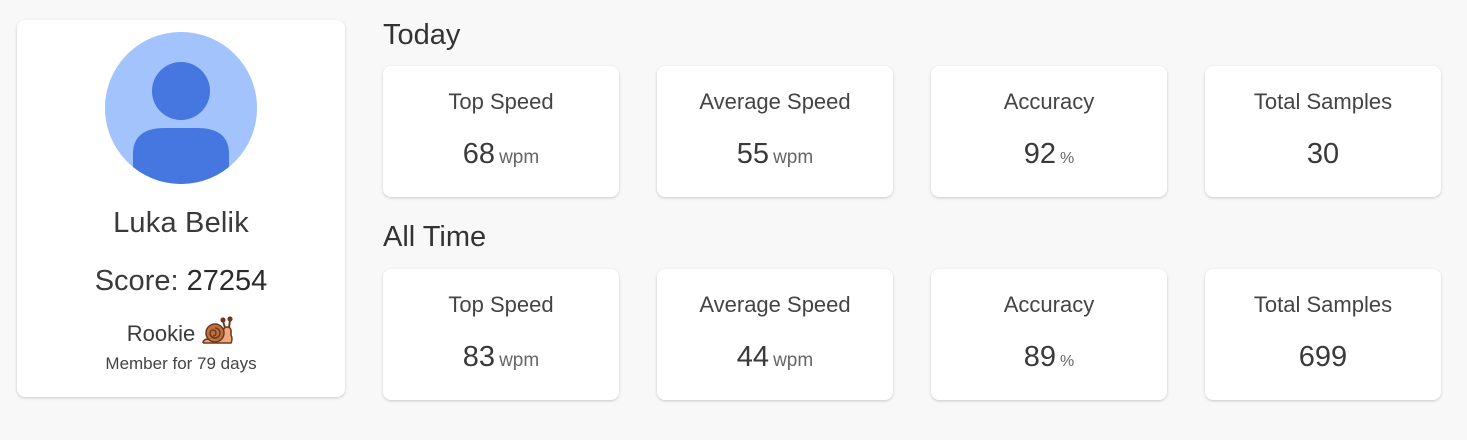  I want to click on user-avatar-icon, so click(181, 108).